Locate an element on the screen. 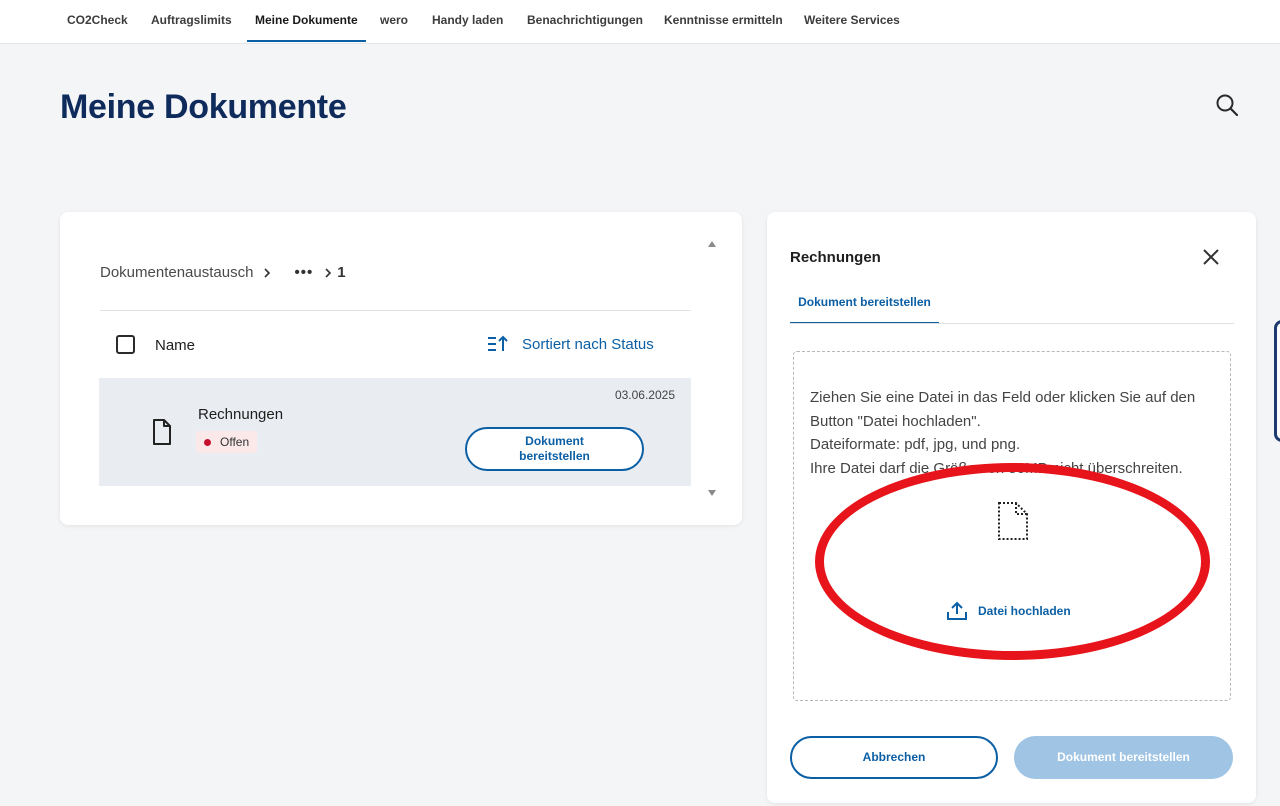  breadcrumb: Dokumentenaustausch ••• 1 is located at coordinates (223, 272).